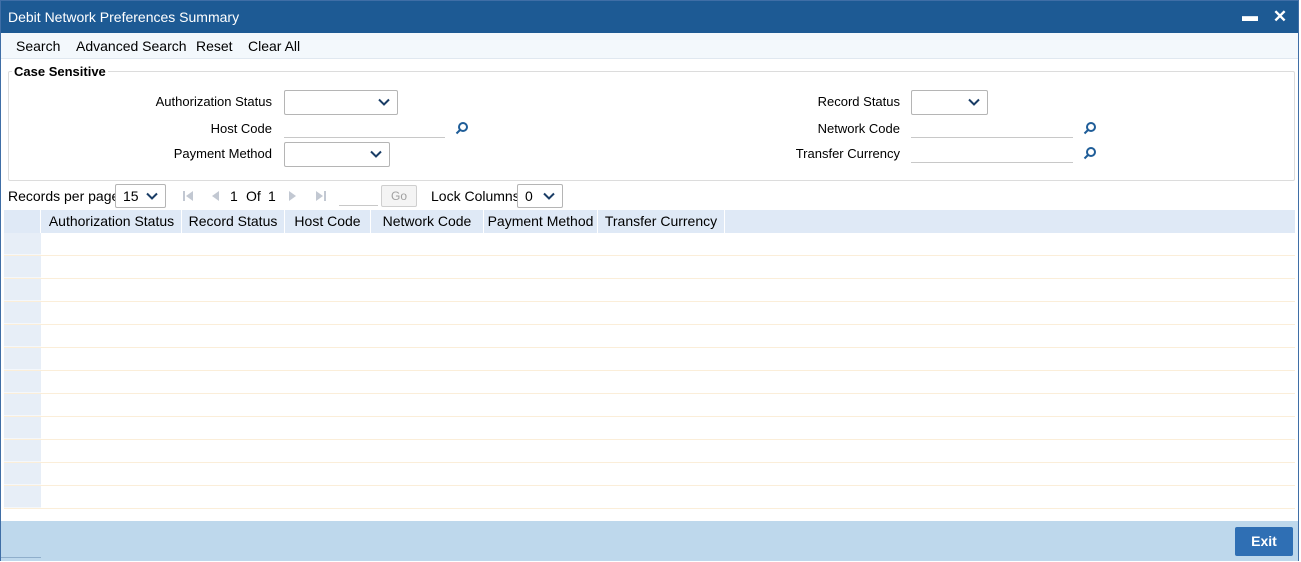 This screenshot has width=1301, height=562. What do you see at coordinates (38, 46) in the screenshot?
I see `search-button: Search` at bounding box center [38, 46].